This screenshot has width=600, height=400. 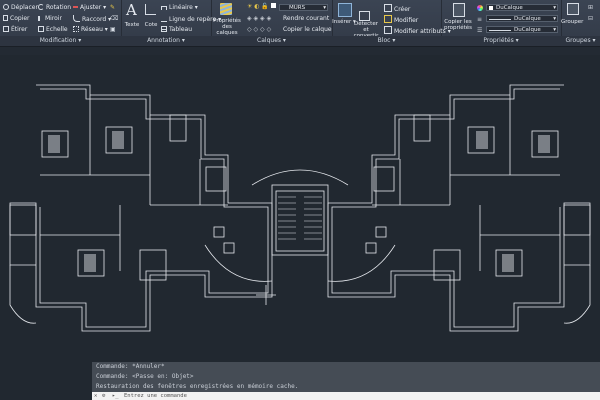 I want to click on group-big-icon, so click(x=573, y=9).